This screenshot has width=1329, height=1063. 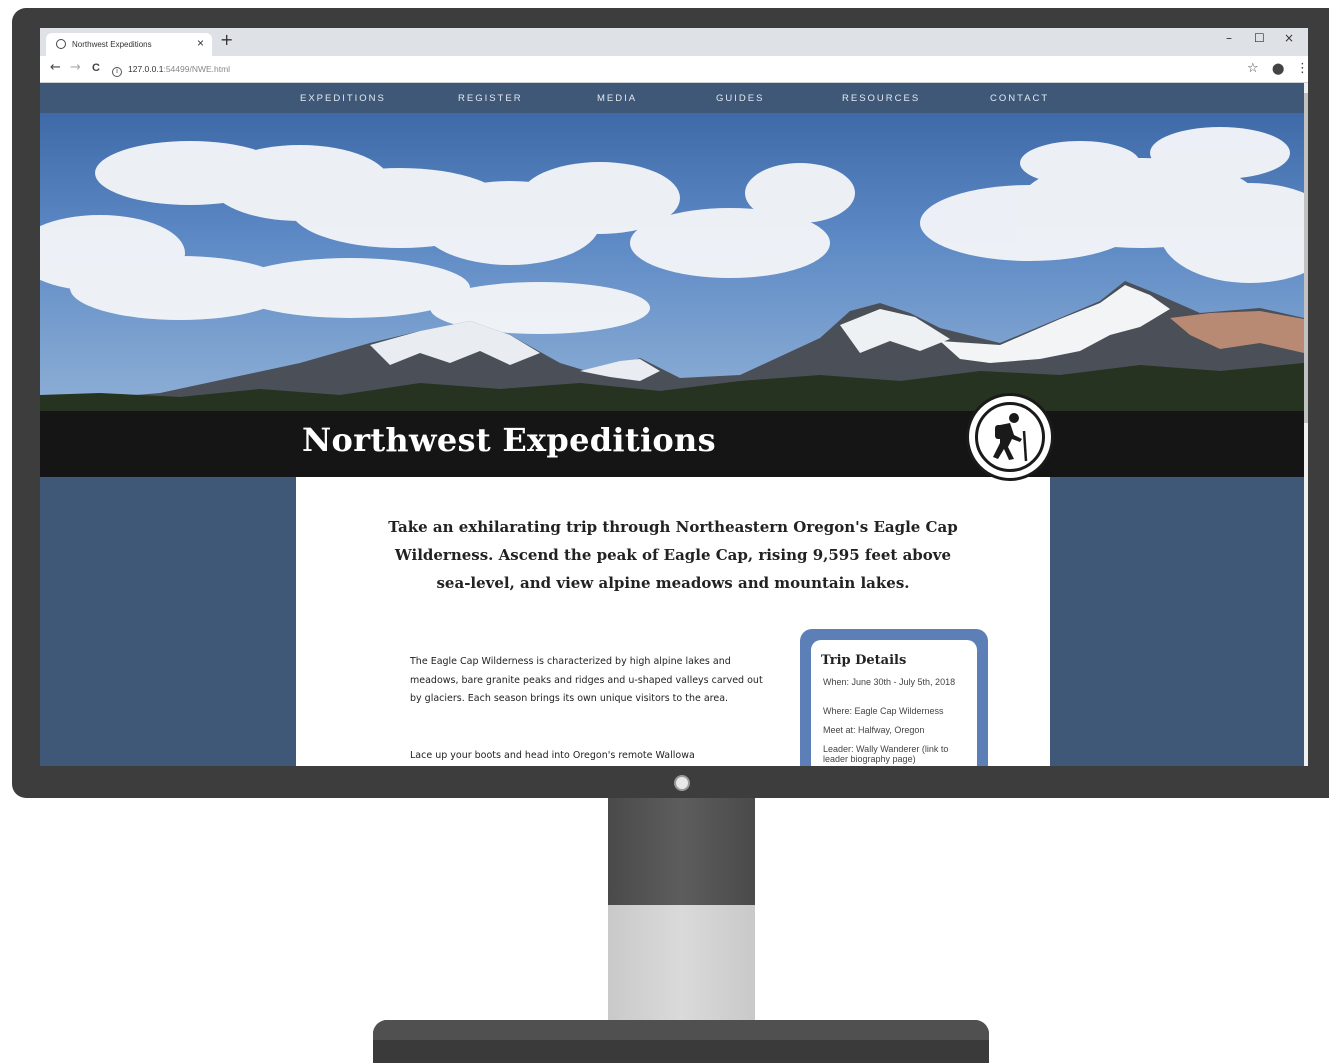 What do you see at coordinates (112, 44) in the screenshot?
I see `tab-title: Northwest Expeditions` at bounding box center [112, 44].